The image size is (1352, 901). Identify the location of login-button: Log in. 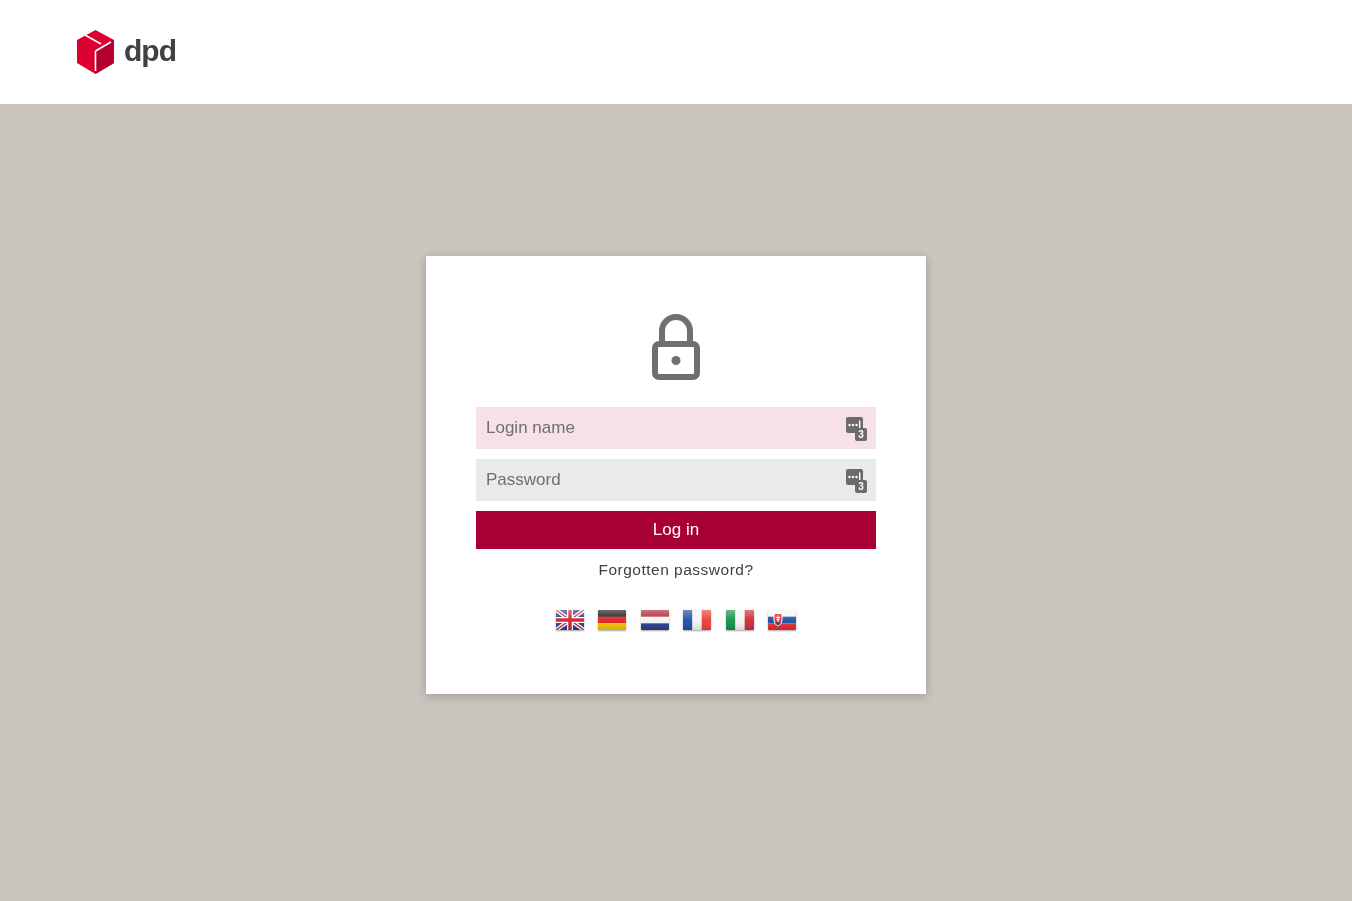
(676, 530).